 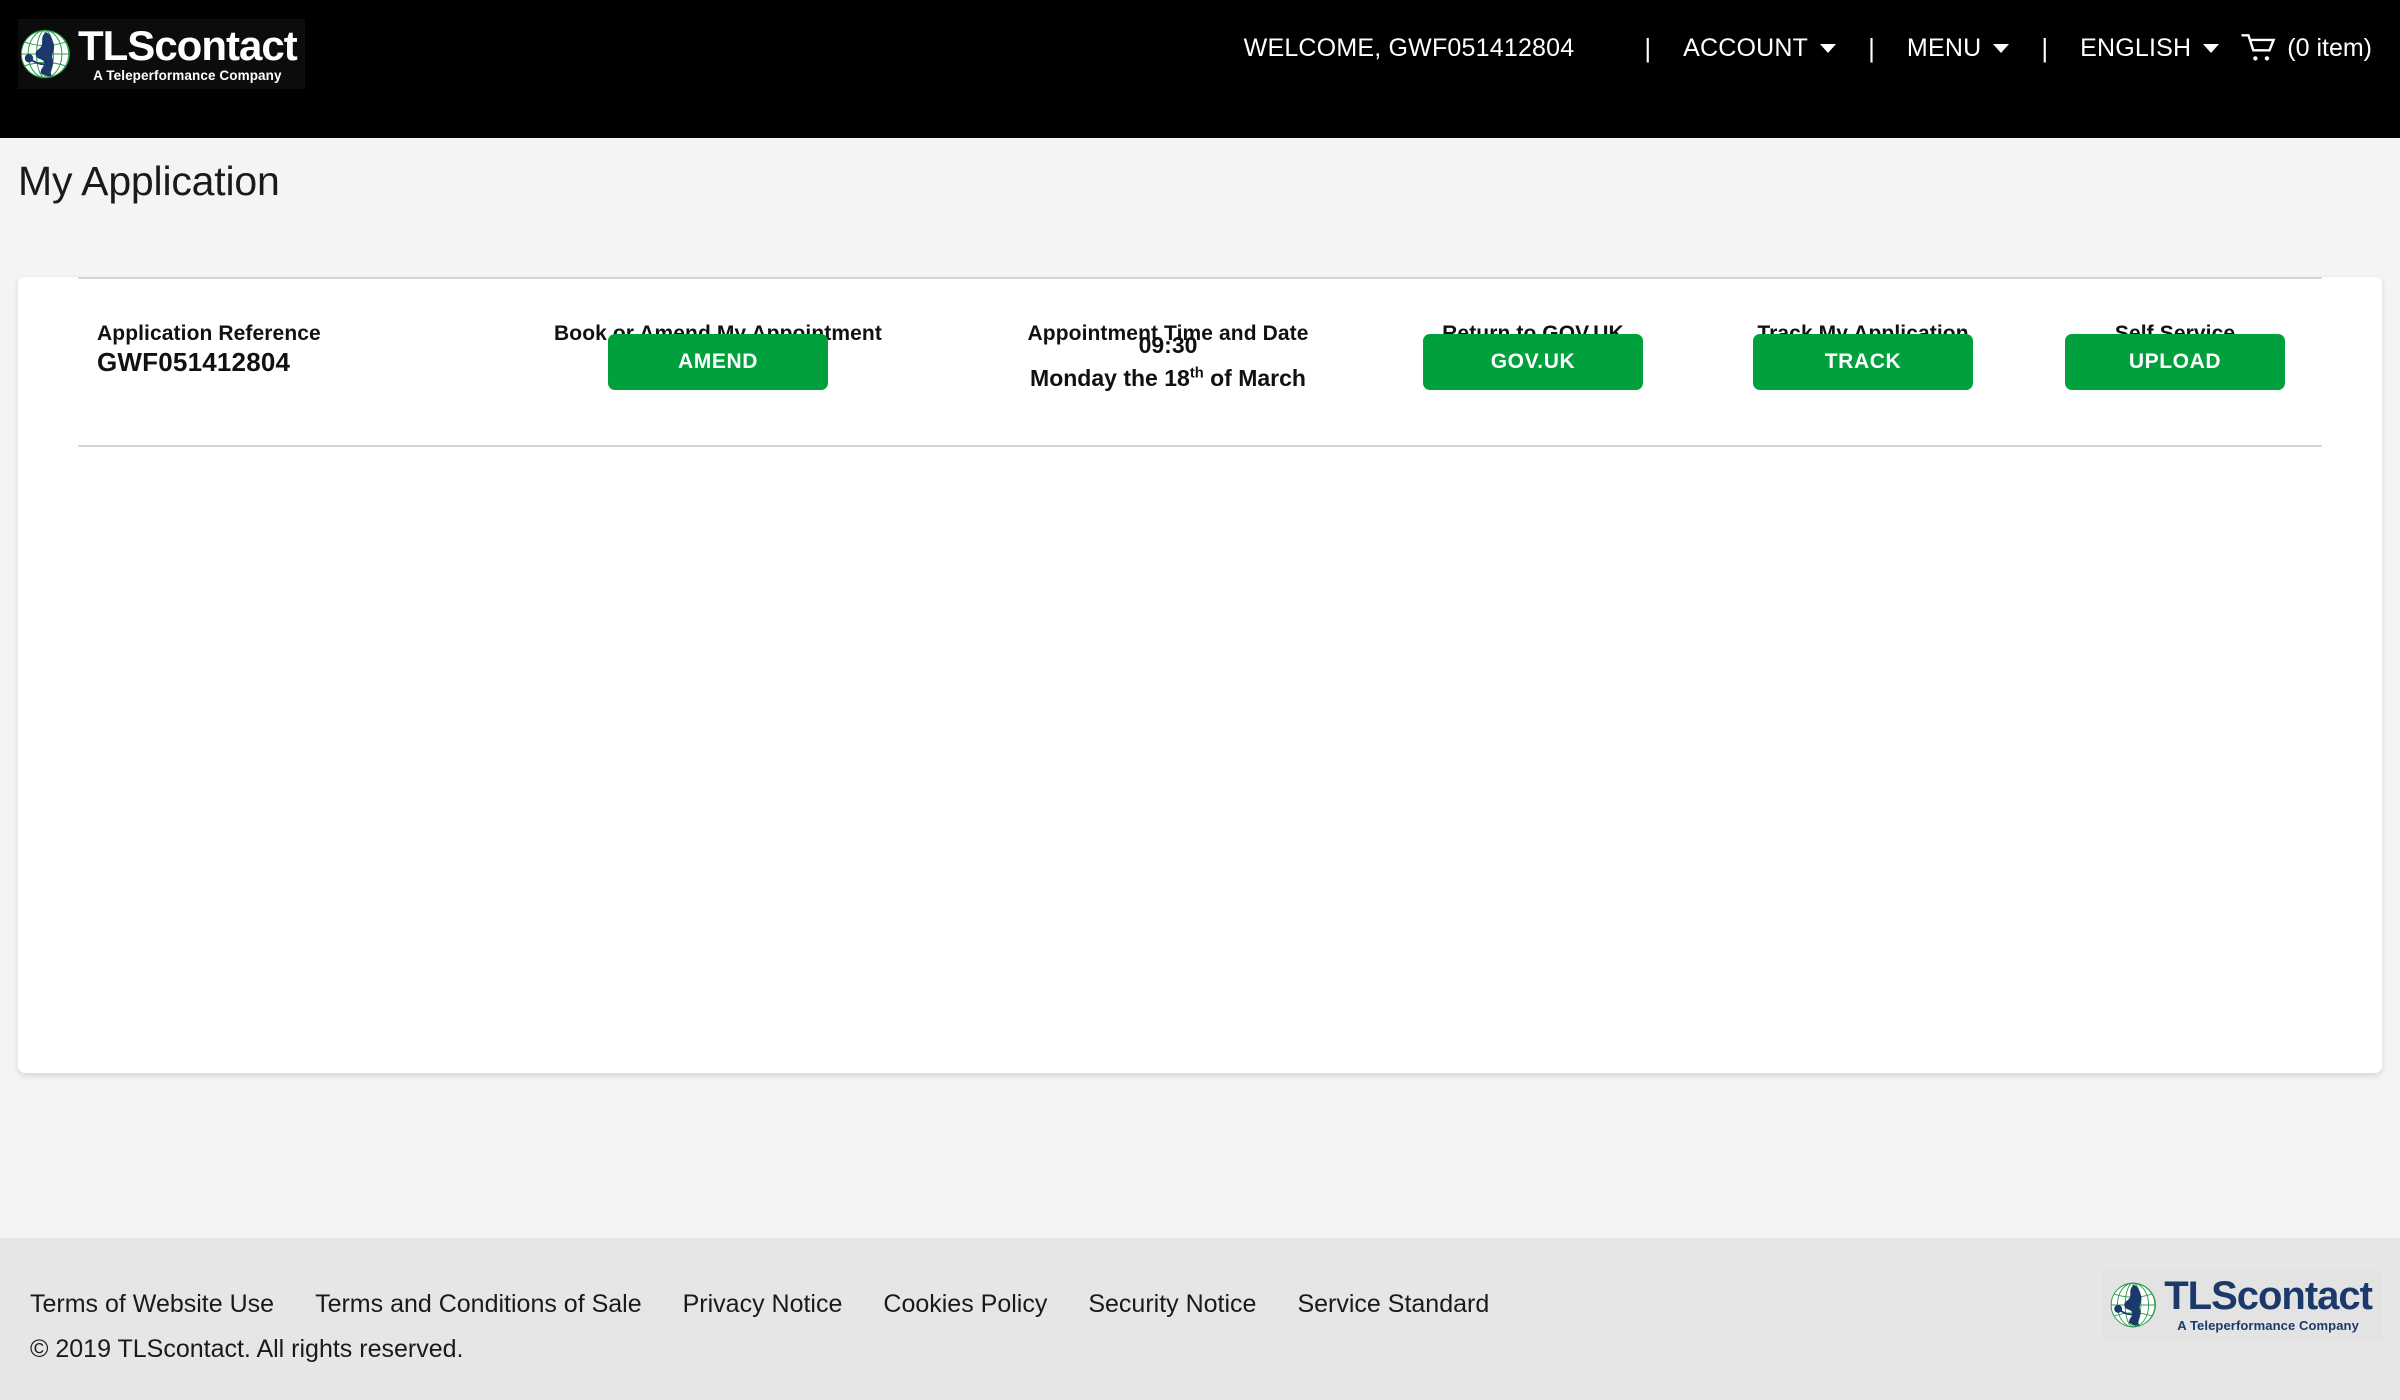 I want to click on footer-link-privacy-notice: Privacy Notice, so click(x=763, y=1304).